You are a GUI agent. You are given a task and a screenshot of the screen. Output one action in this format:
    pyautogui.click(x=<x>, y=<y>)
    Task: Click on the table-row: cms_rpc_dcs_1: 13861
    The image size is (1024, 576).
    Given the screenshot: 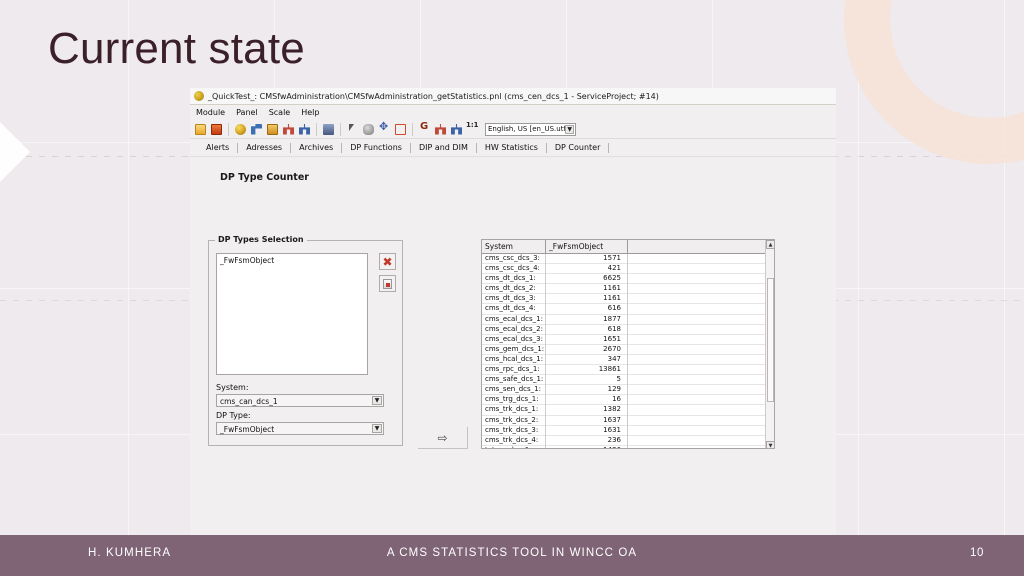 What is the action you would take?
    pyautogui.click(x=628, y=370)
    